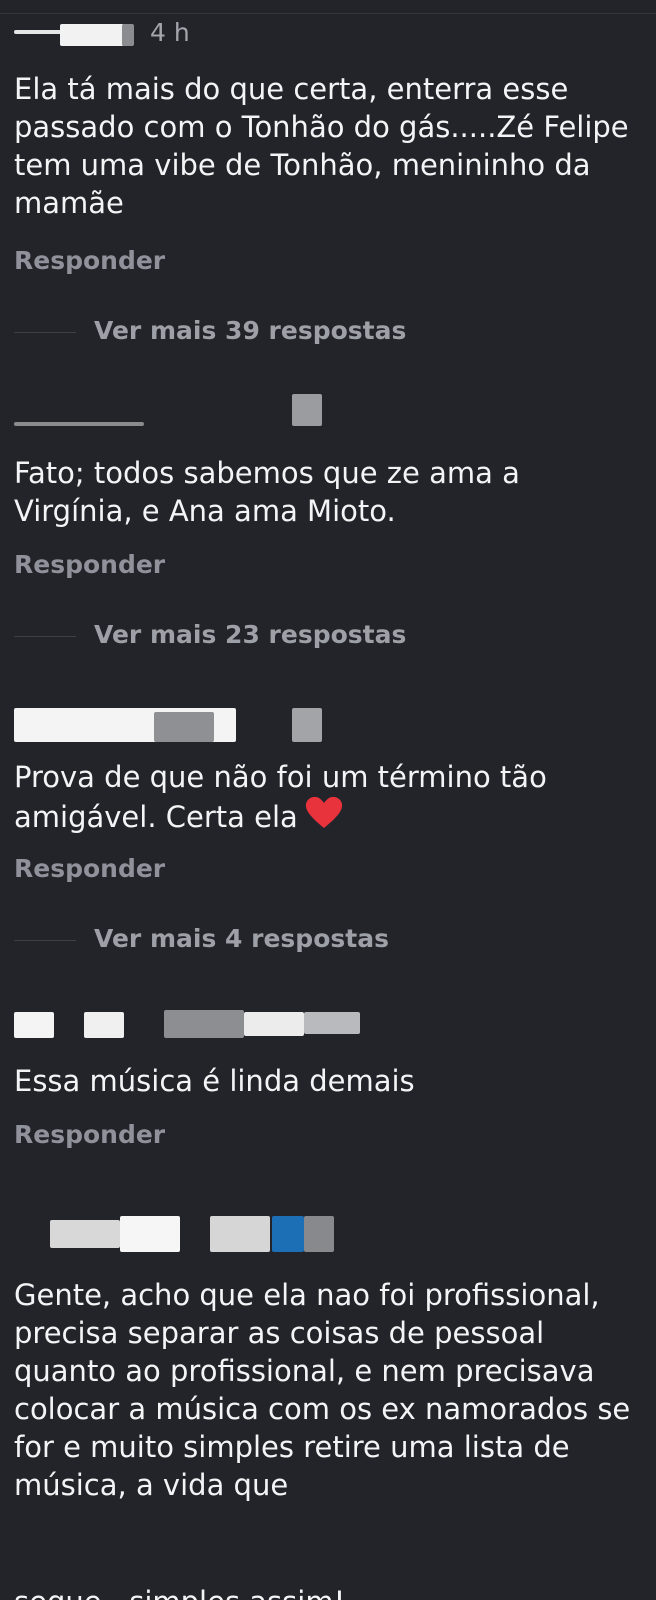 Image resolution: width=656 pixels, height=1600 pixels. Describe the element at coordinates (250, 635) in the screenshot. I see `view-more-replies-label: Ver mais 23 respostas` at that location.